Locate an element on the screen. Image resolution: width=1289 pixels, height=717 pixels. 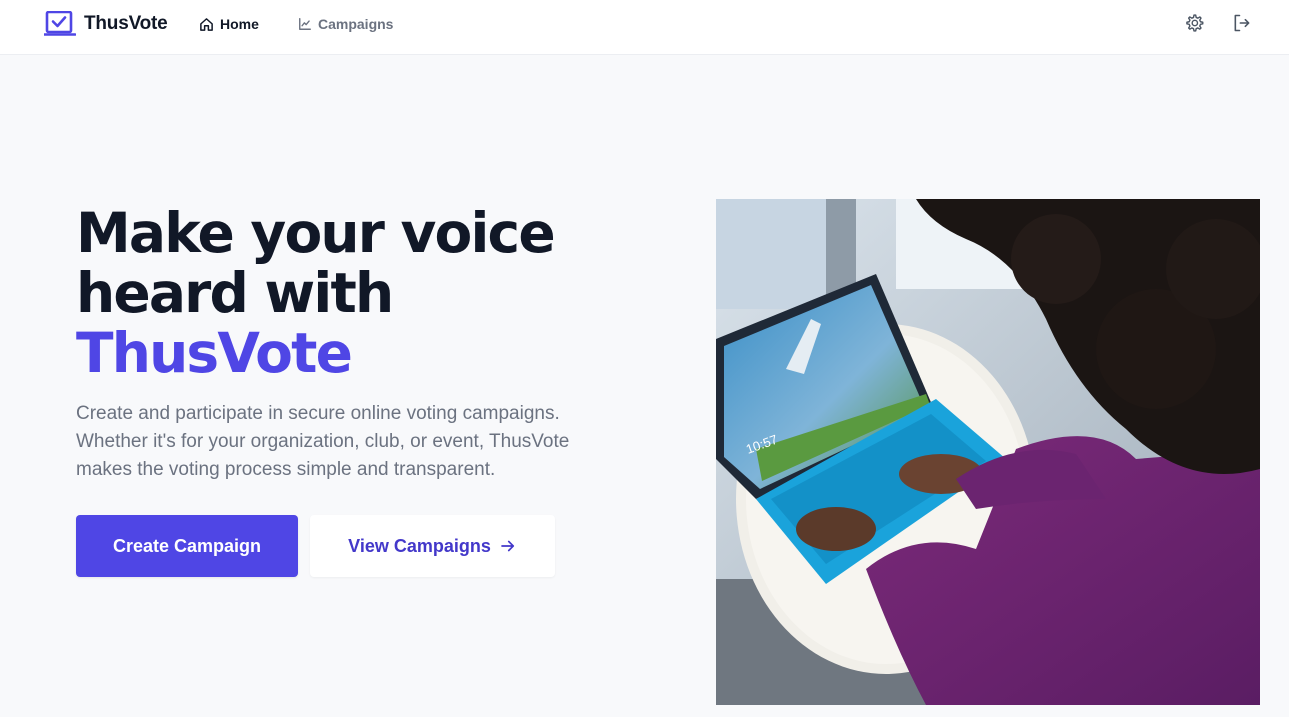
hero-title-line-1: Make your voice is located at coordinates (316, 233).